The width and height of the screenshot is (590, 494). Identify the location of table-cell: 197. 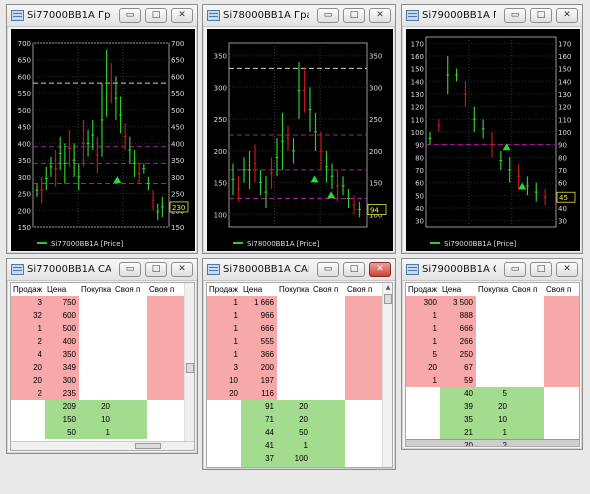
(259, 380).